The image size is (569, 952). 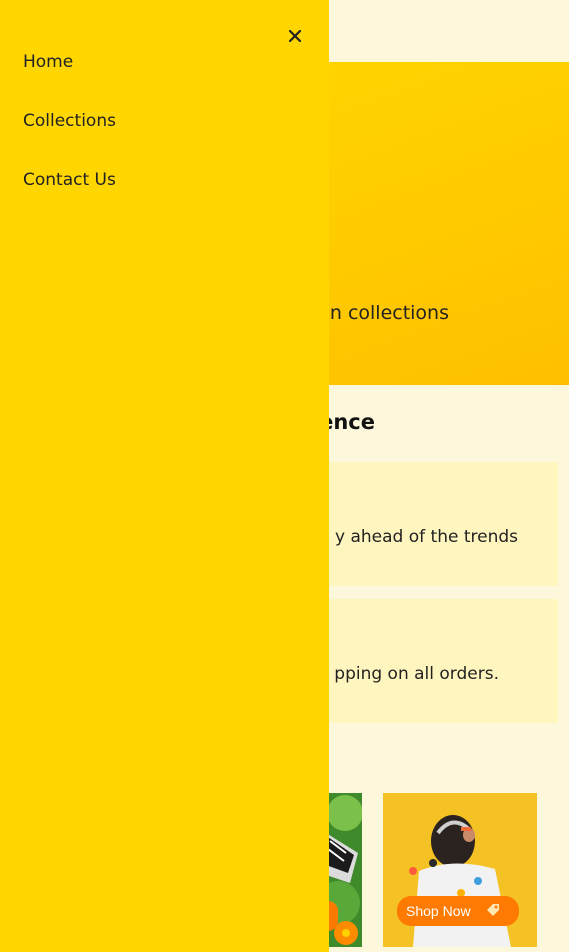 I want to click on shop-now-button: Shop Now, so click(x=458, y=911).